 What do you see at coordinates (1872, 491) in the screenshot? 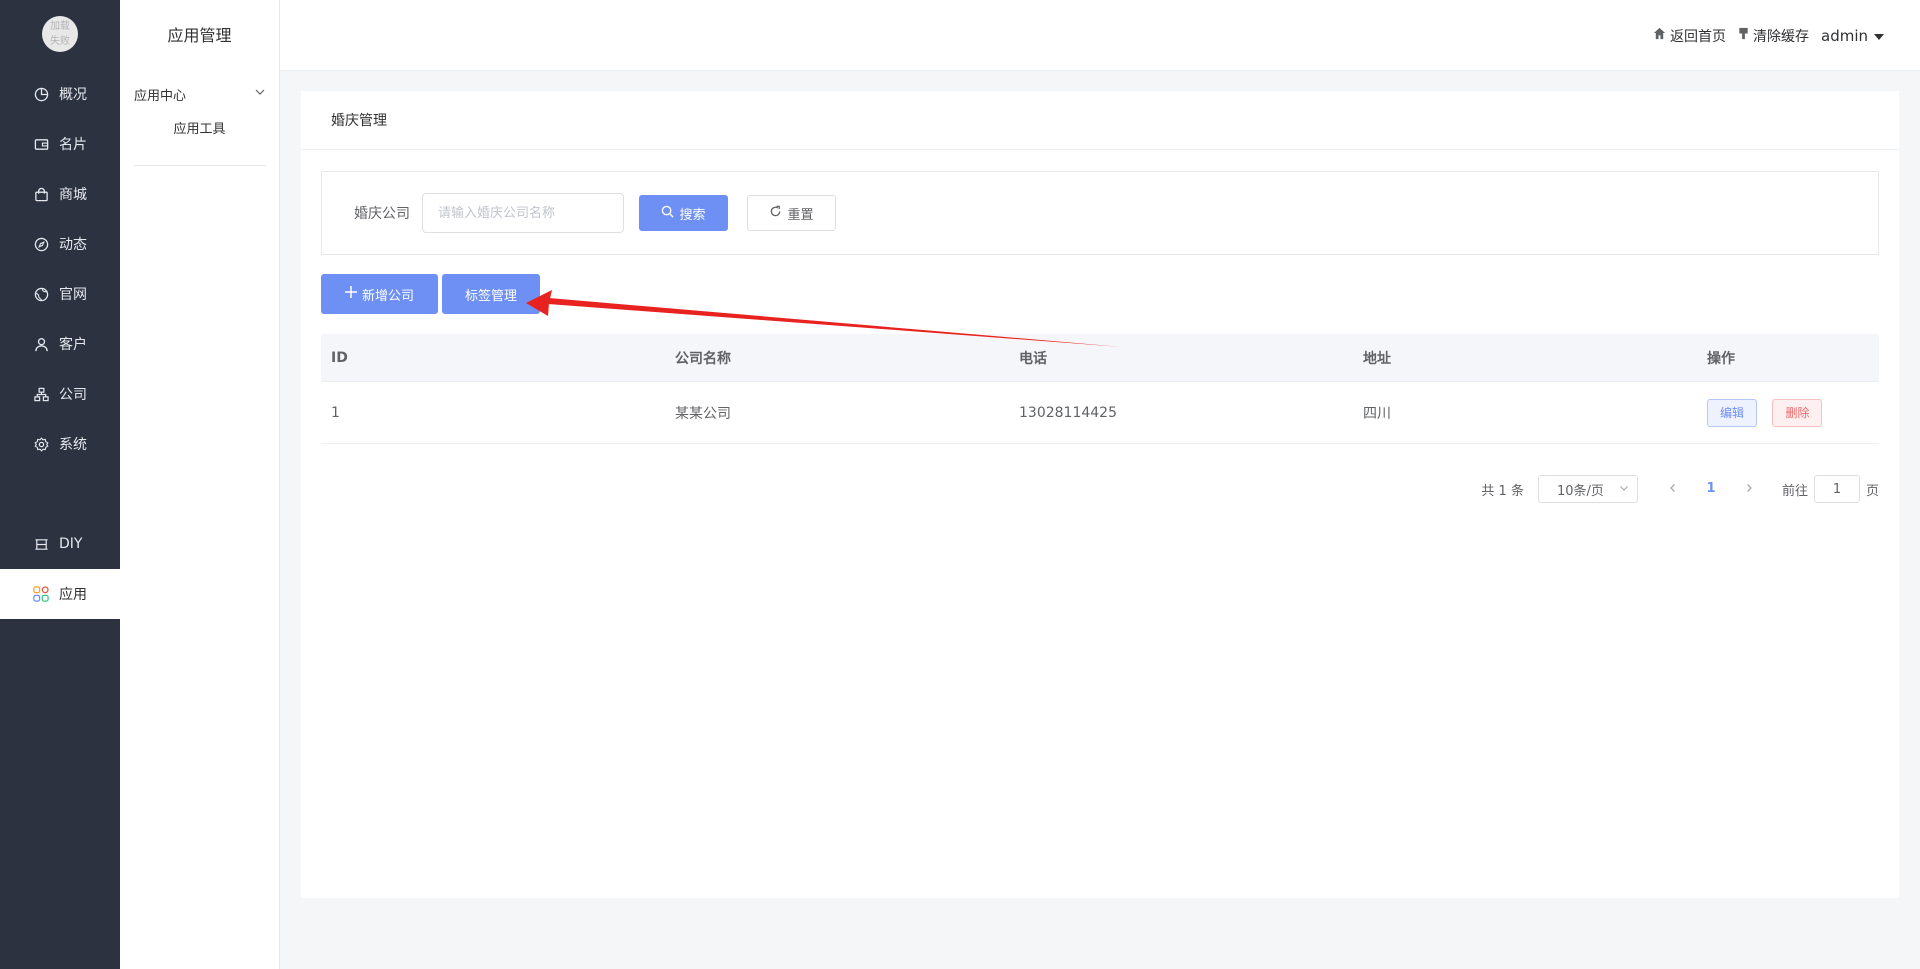
I see `goto-suffix: 页` at bounding box center [1872, 491].